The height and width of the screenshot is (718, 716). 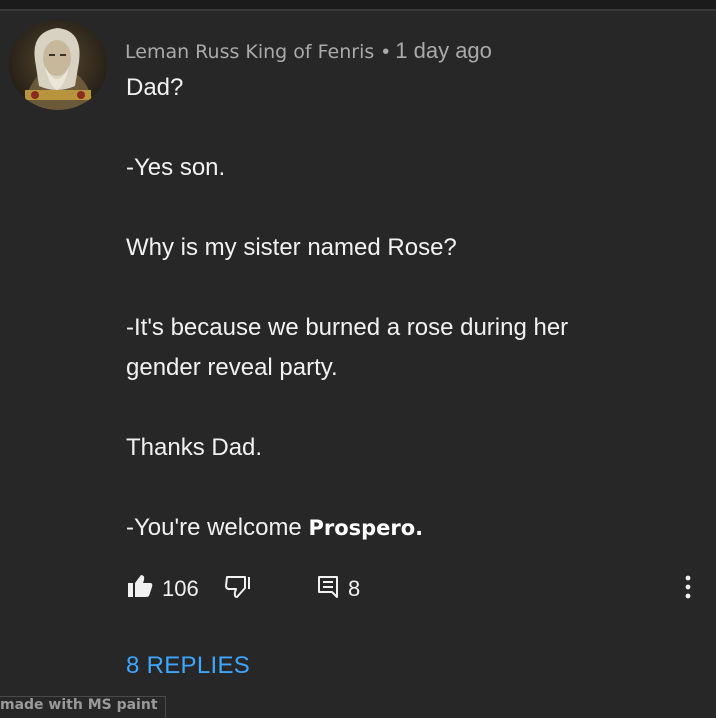 I want to click on thumbs-up-icon, so click(x=140, y=588).